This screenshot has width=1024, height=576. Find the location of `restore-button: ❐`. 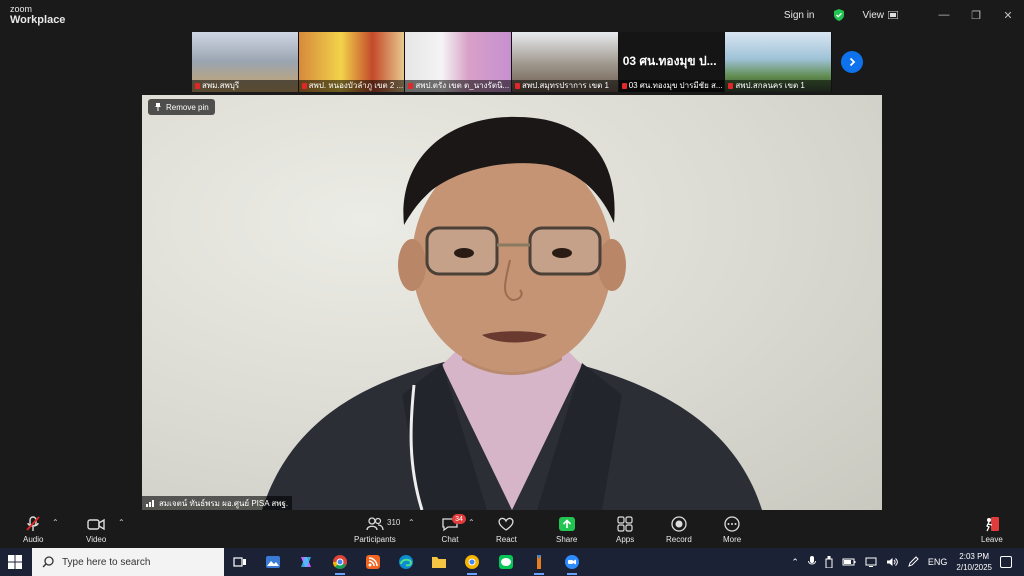

restore-button: ❐ is located at coordinates (976, 15).